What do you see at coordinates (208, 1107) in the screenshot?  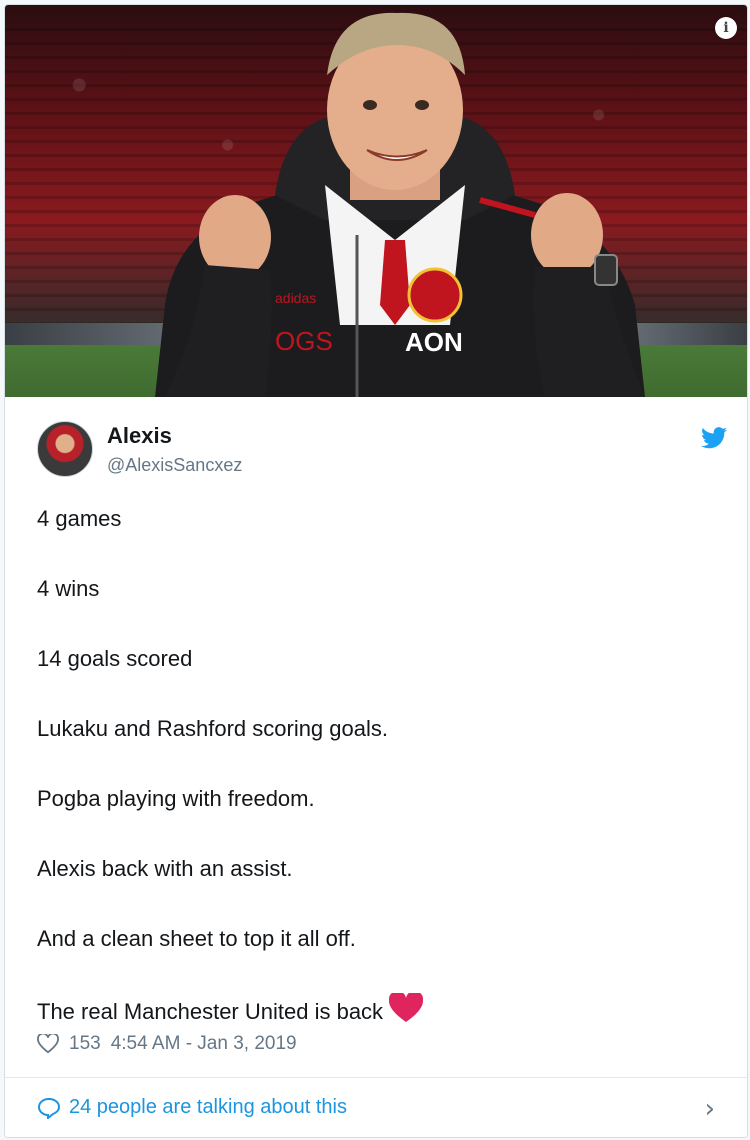 I see `conversation-text: 24 people are talking about this` at bounding box center [208, 1107].